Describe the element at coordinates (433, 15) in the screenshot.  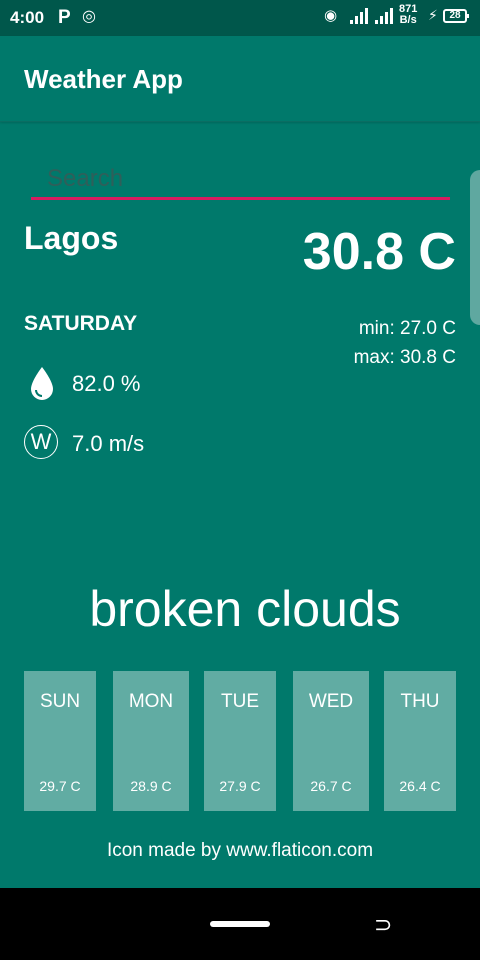
I see `charging-icon: ⚡` at that location.